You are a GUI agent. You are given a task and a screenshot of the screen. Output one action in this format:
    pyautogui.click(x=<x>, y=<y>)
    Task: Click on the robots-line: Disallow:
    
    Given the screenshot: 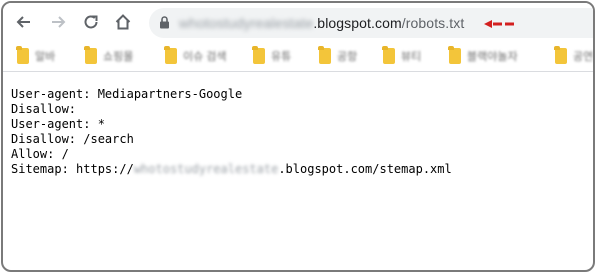 What is the action you would take?
    pyautogui.click(x=44, y=109)
    